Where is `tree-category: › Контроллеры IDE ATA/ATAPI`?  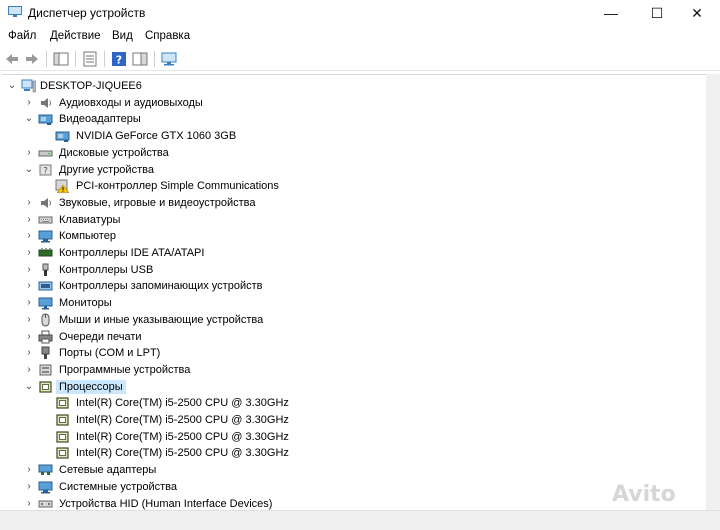
tree-category: › Контроллеры IDE ATA/ATAPI is located at coordinates (352, 253).